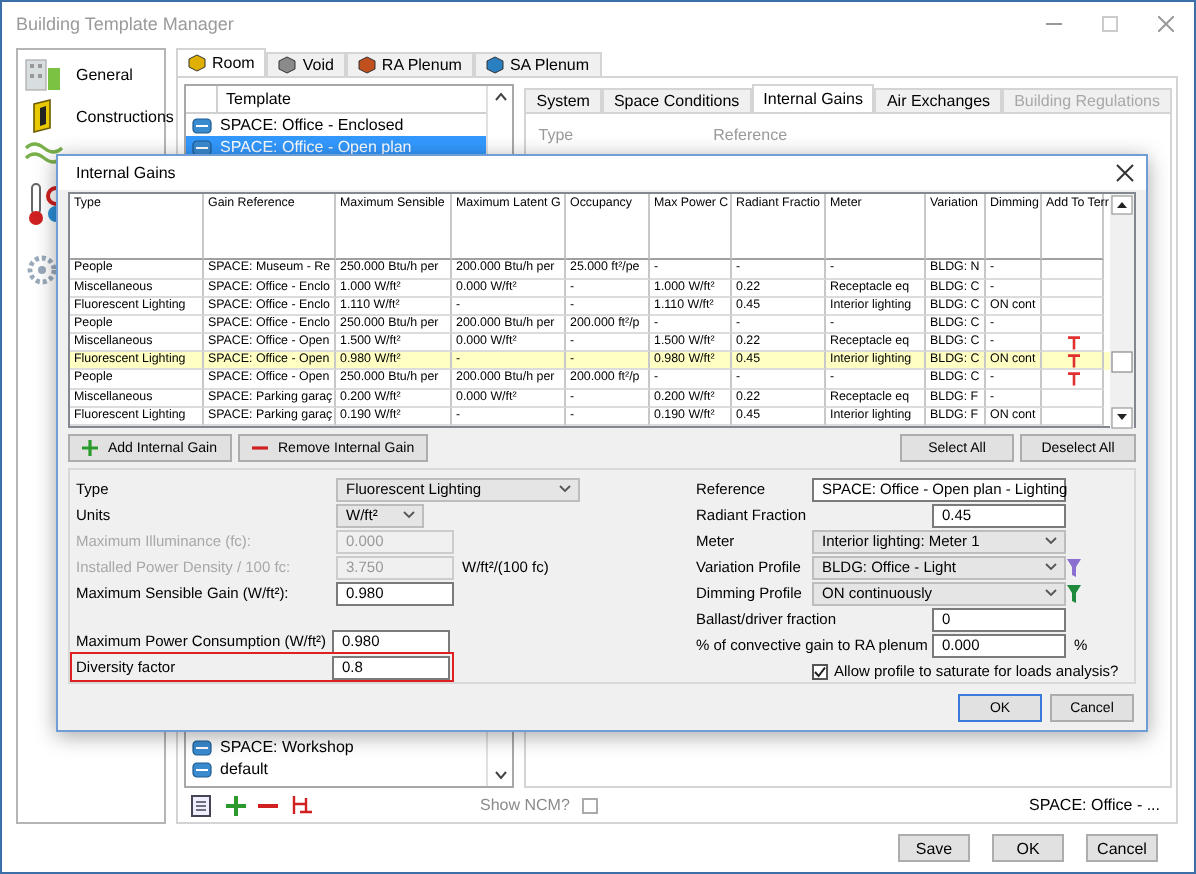 The image size is (1196, 874). What do you see at coordinates (525, 805) in the screenshot?
I see `checkbox-label: Show NCM?` at bounding box center [525, 805].